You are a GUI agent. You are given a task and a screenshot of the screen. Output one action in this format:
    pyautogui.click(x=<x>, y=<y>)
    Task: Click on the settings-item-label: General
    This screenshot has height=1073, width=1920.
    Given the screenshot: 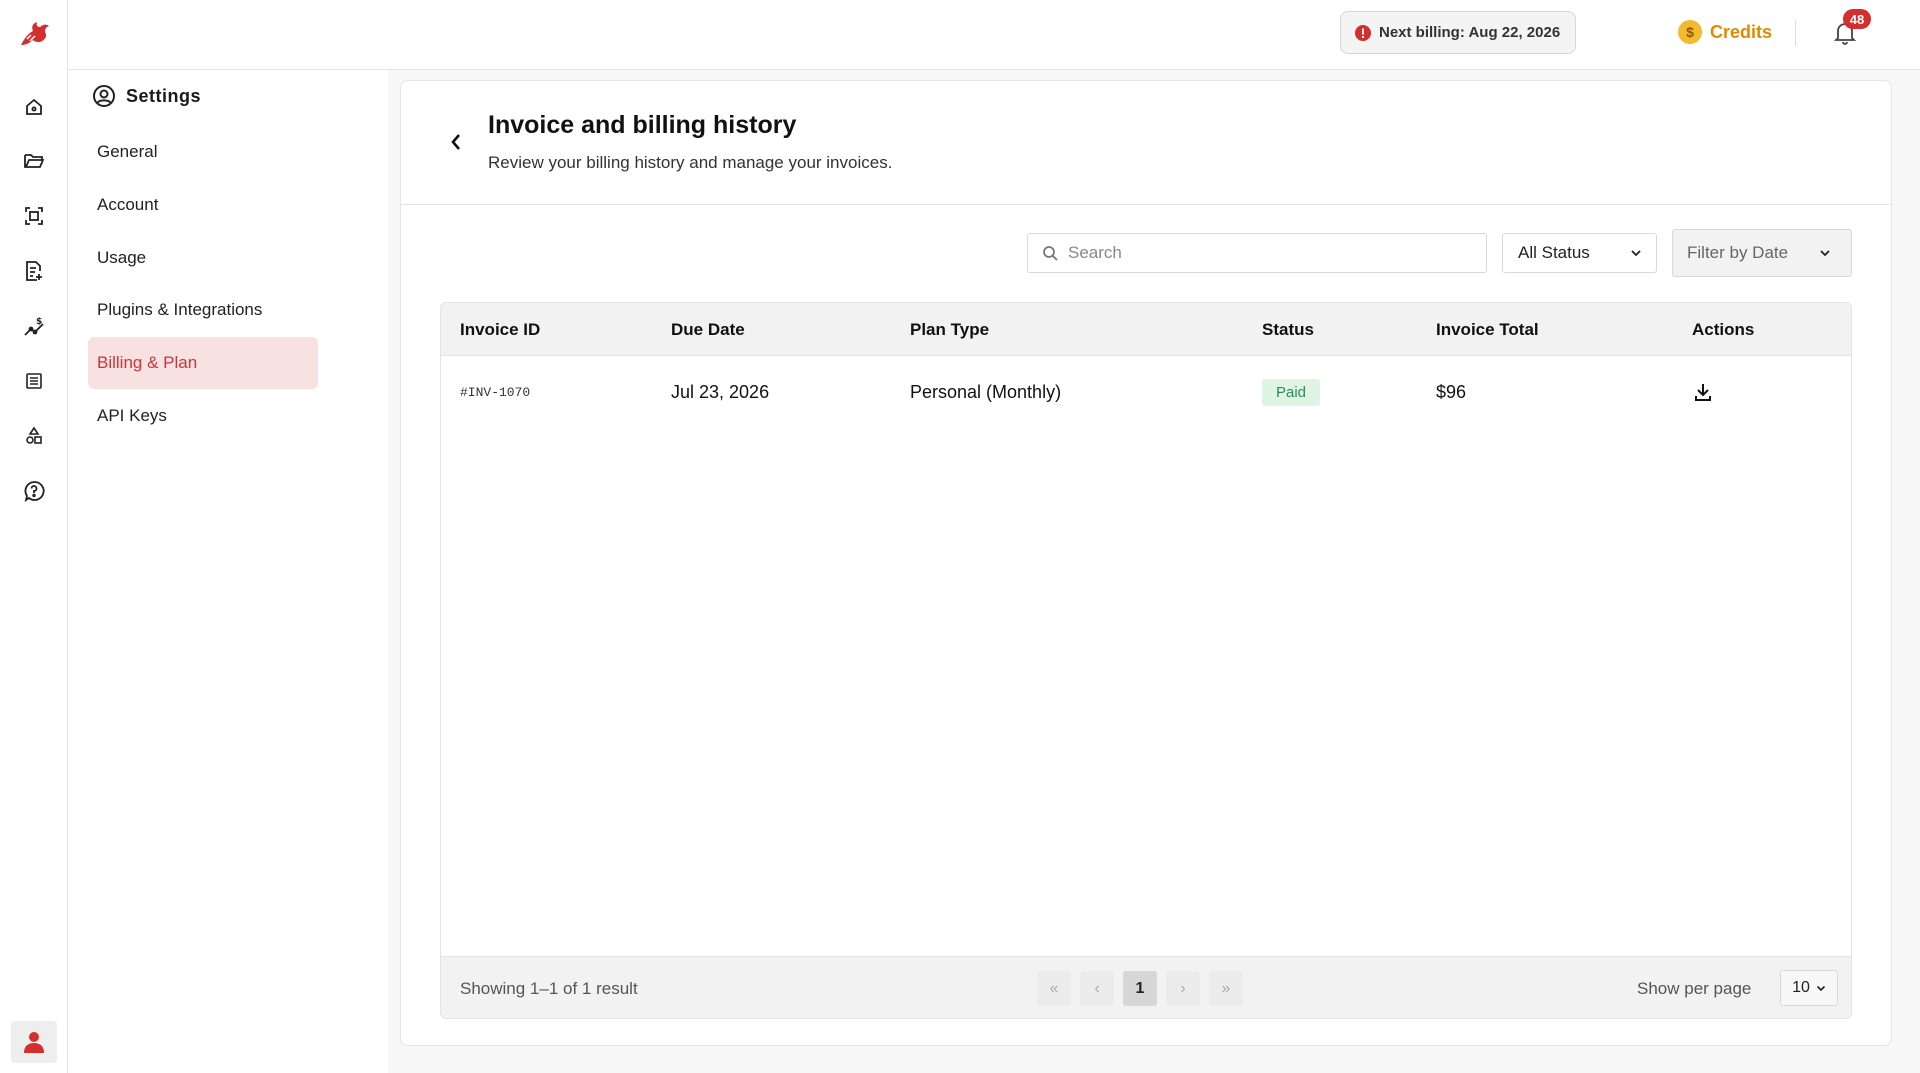 What is the action you would take?
    pyautogui.click(x=127, y=151)
    